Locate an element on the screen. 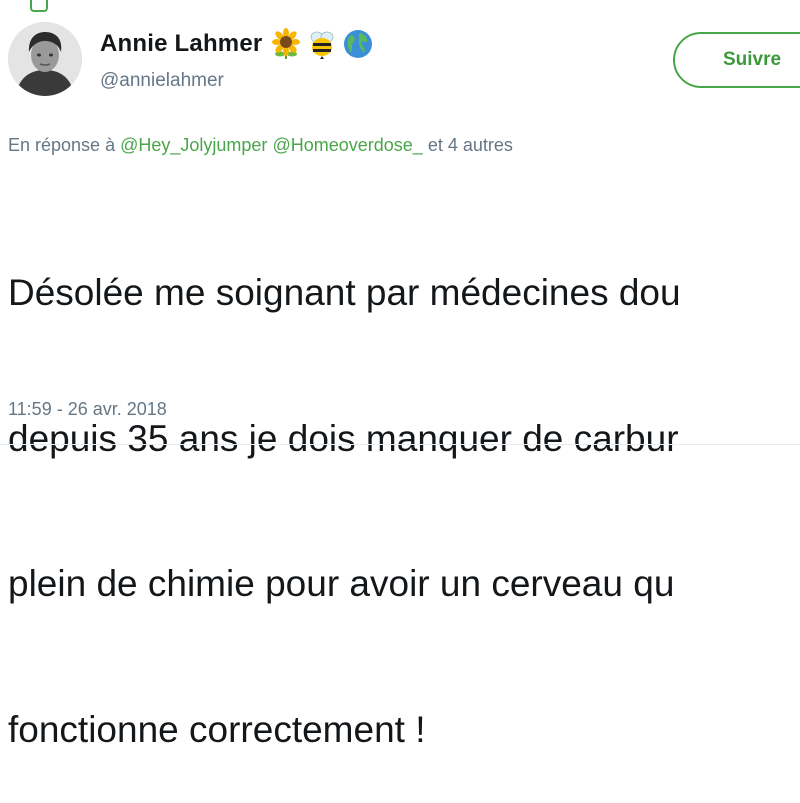 Image resolution: width=800 pixels, height=803 pixels. reply-others-link: et 4 autres is located at coordinates (470, 145).